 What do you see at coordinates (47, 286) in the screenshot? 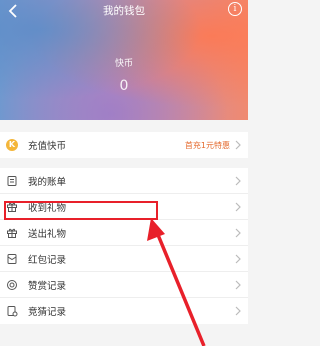
I see `menu-item-label: 赞赏记录` at bounding box center [47, 286].